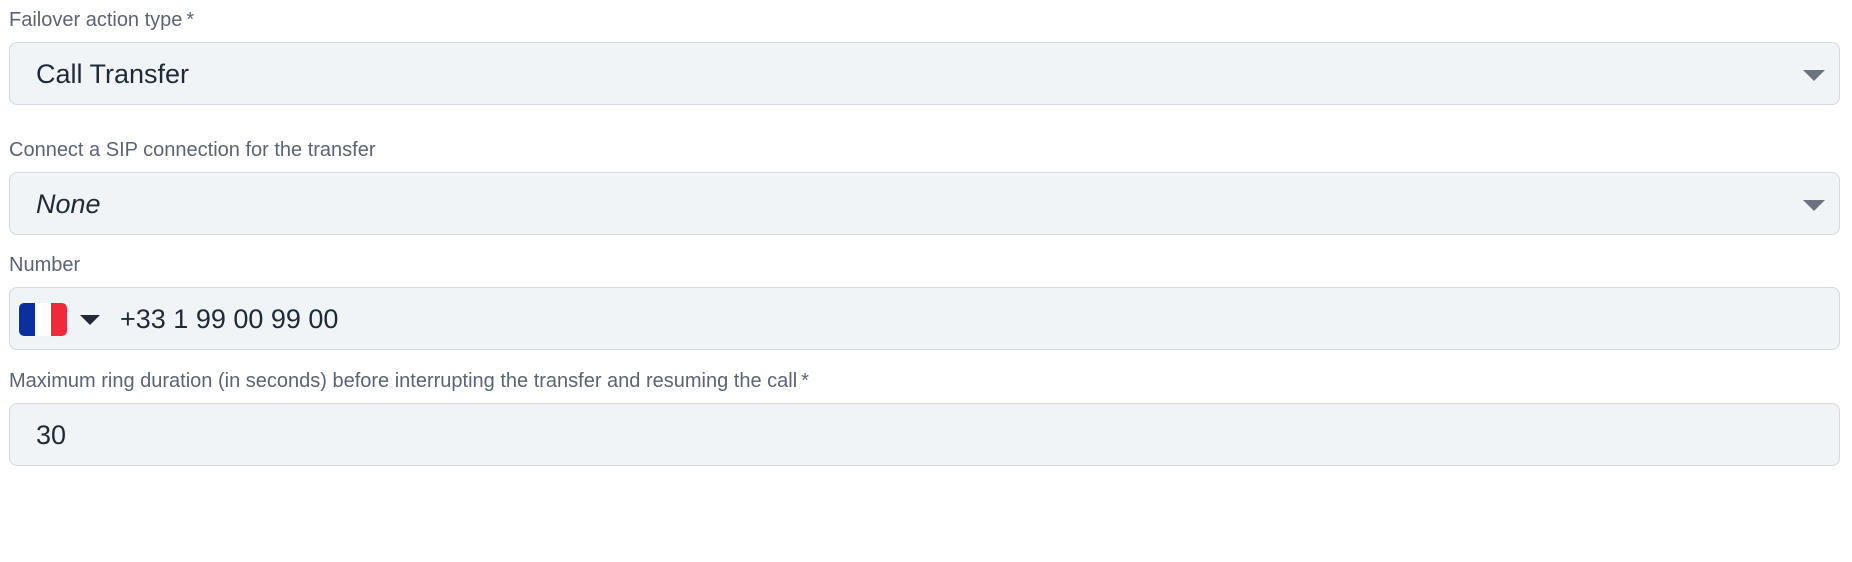  Describe the element at coordinates (68, 204) in the screenshot. I see `sip-connection-value: None` at that location.